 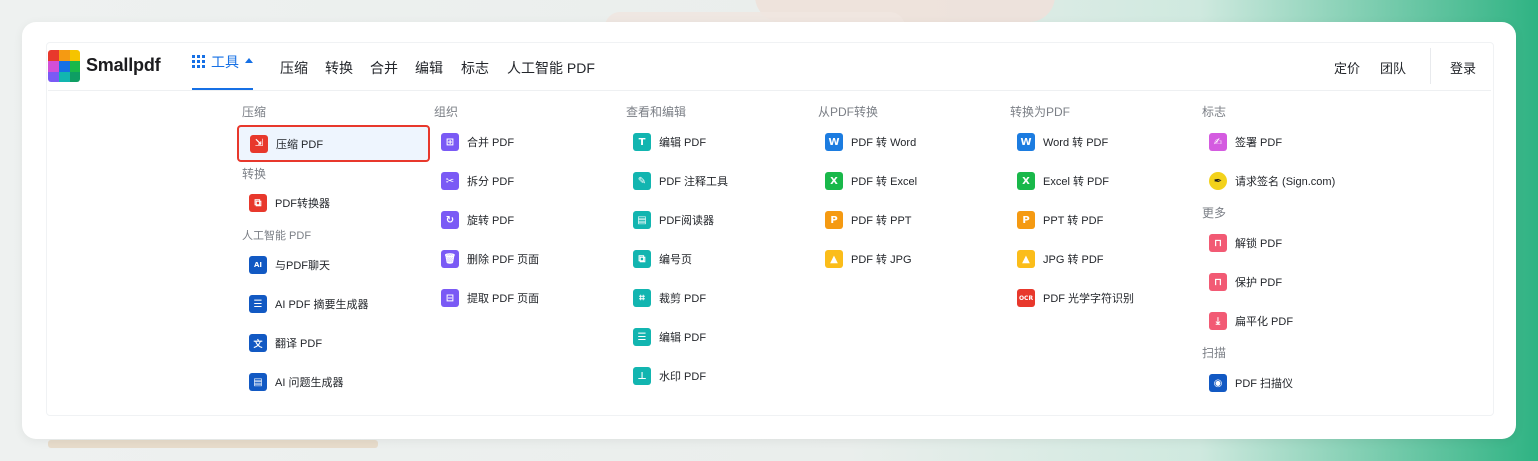 I want to click on menu-item-excel-to-pdf: X Excel 转 PDF, so click(x=1057, y=181).